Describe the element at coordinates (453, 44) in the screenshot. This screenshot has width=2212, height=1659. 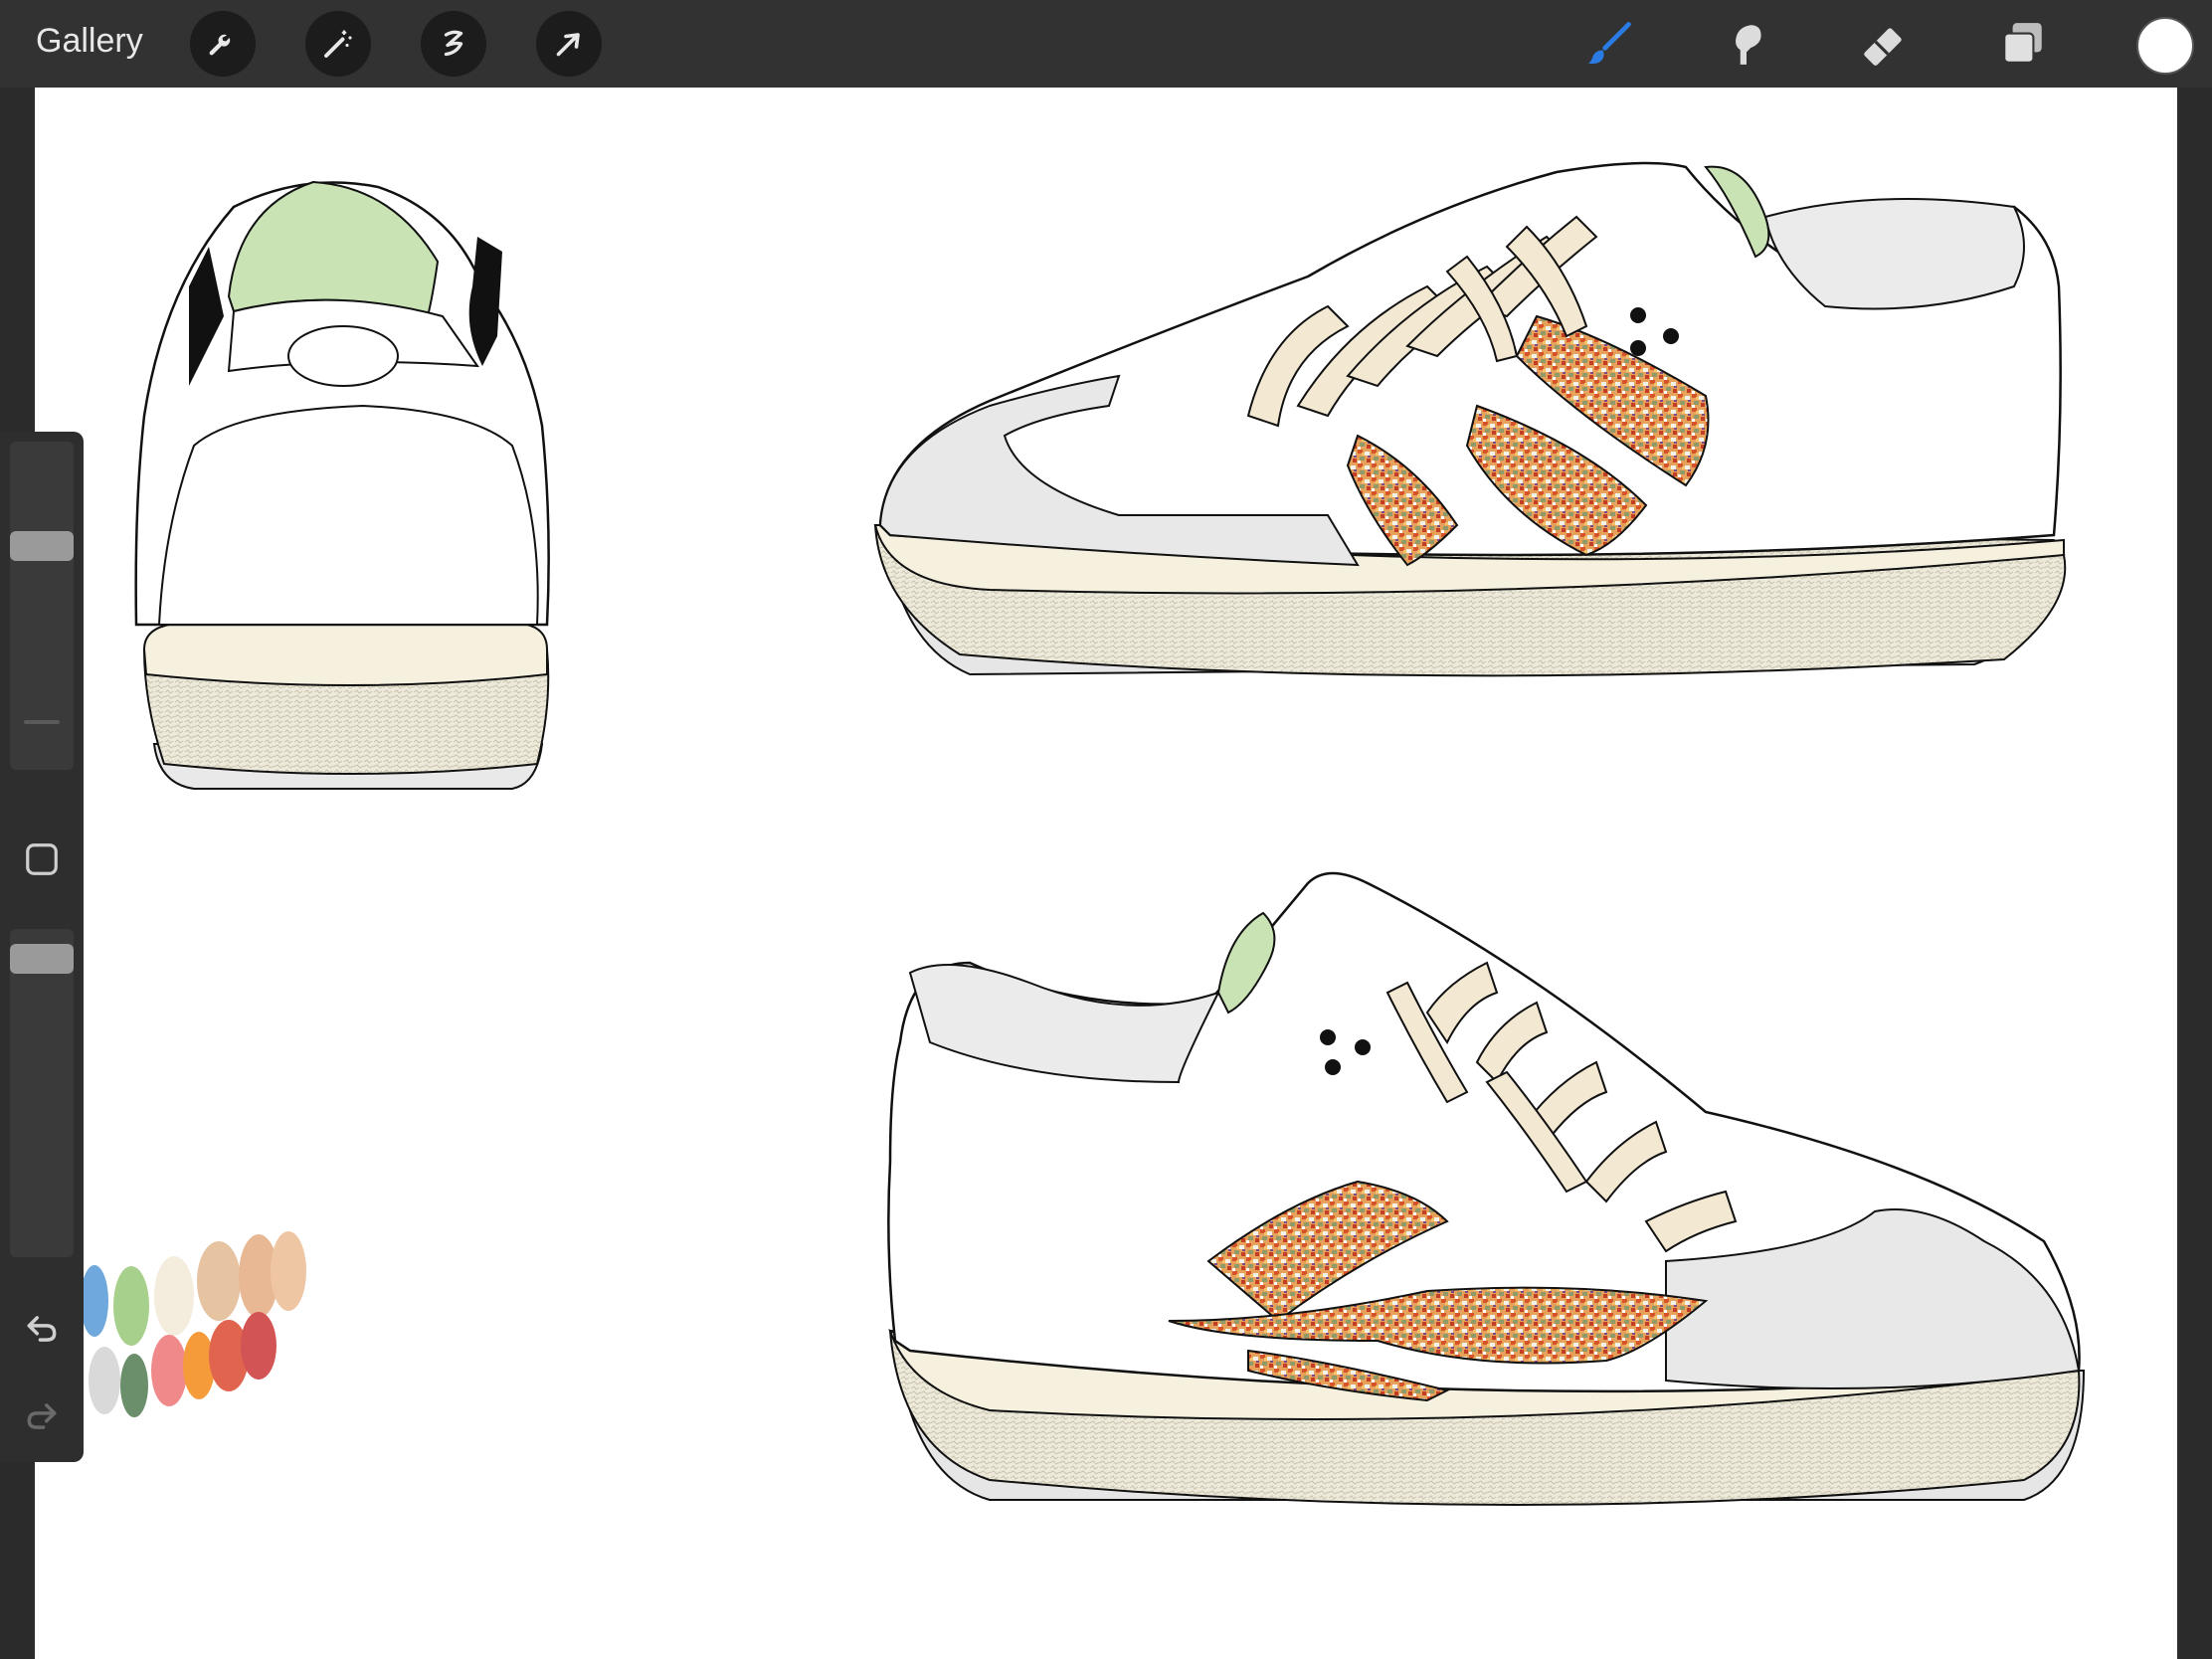
I see `selection-s-icon` at that location.